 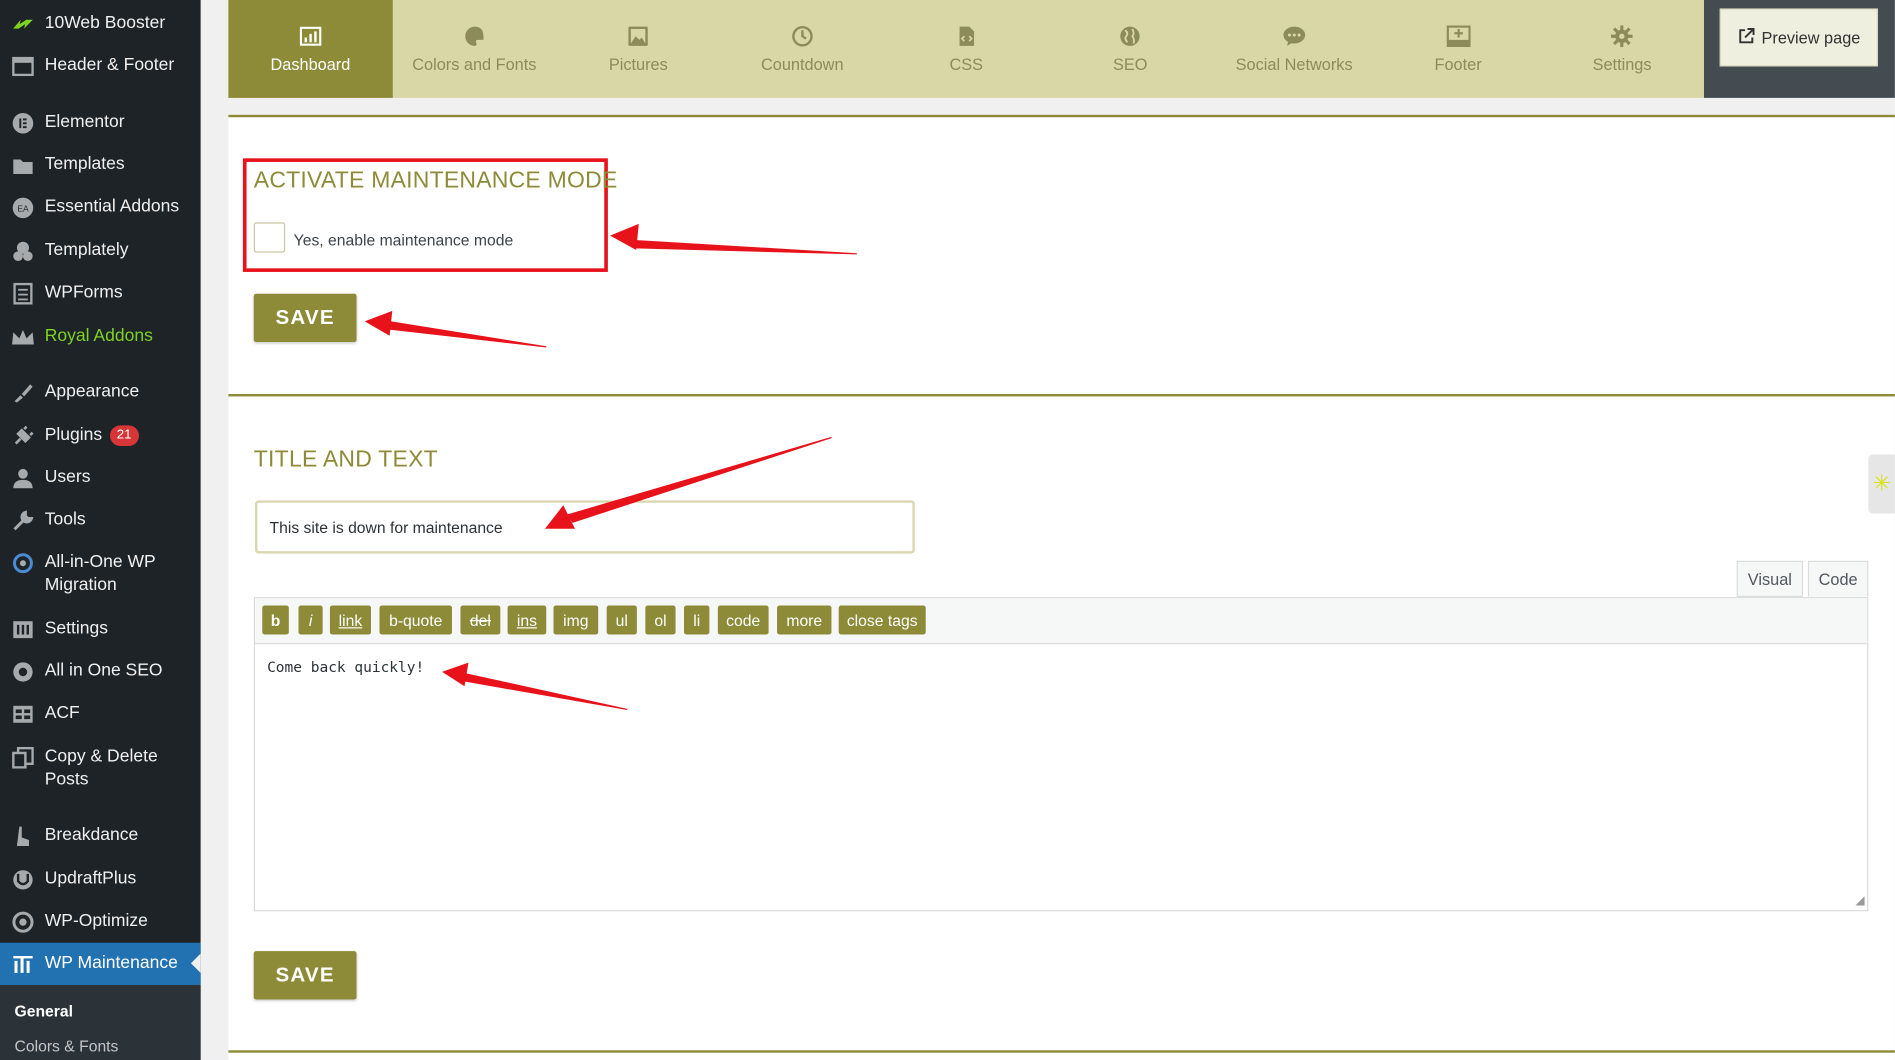 I want to click on sidebar-item-label: All in One SEO, so click(x=103, y=671).